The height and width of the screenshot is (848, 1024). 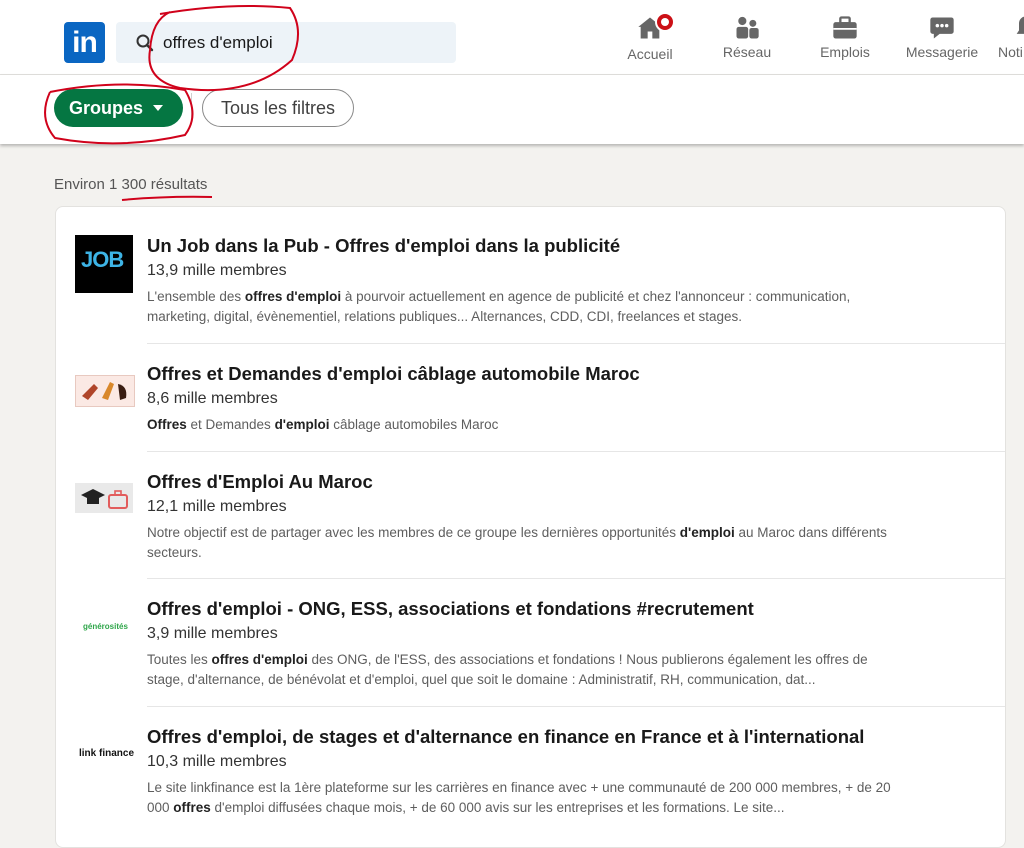 I want to click on member-count: 13,9 mille membres, so click(x=217, y=270).